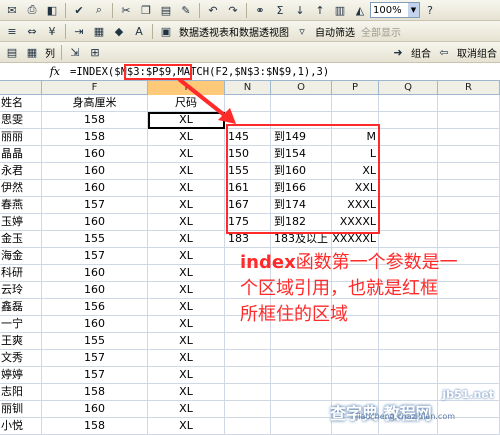 The height and width of the screenshot is (435, 500). I want to click on cell-name: 丽钏, so click(21, 409).